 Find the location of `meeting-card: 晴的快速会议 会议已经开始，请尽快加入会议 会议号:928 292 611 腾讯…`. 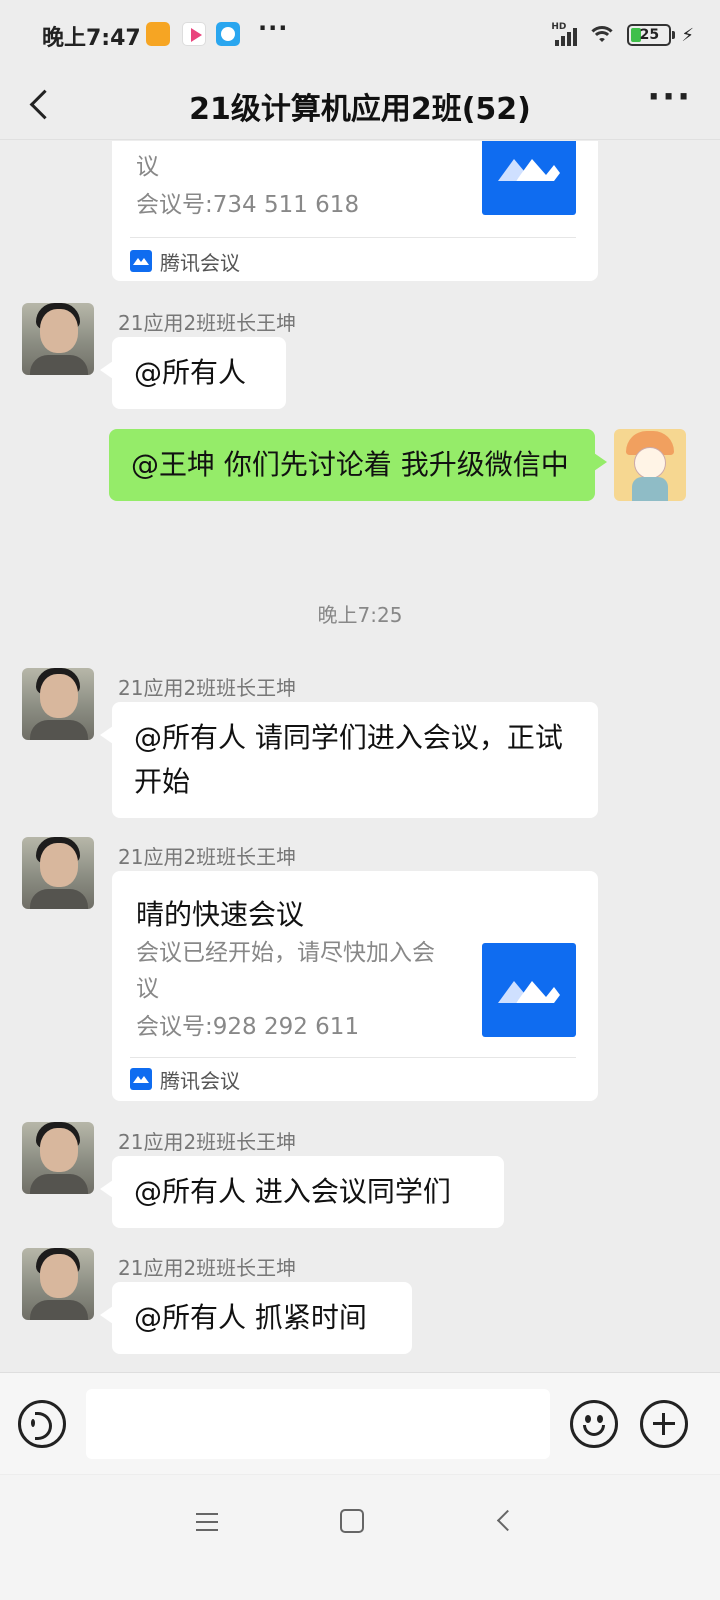

meeting-card: 晴的快速会议 会议已经开始，请尽快加入会议 会议号:928 292 611 腾讯… is located at coordinates (355, 986).